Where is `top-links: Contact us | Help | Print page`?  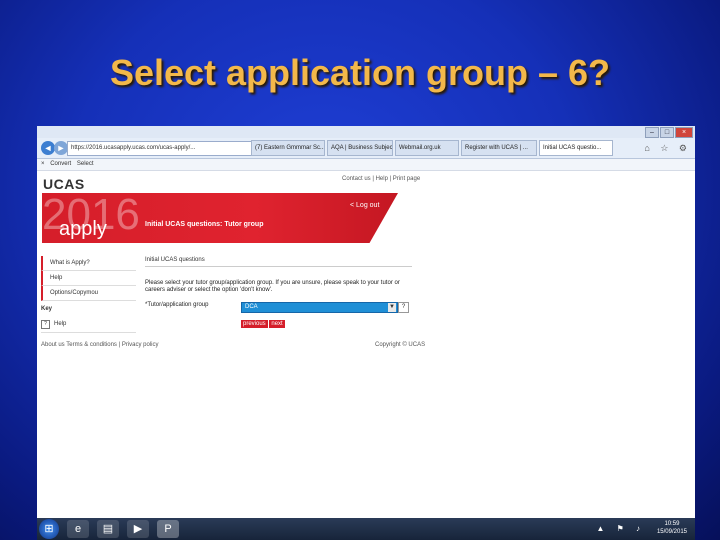
top-links: Contact us | Help | Print page is located at coordinates (381, 179).